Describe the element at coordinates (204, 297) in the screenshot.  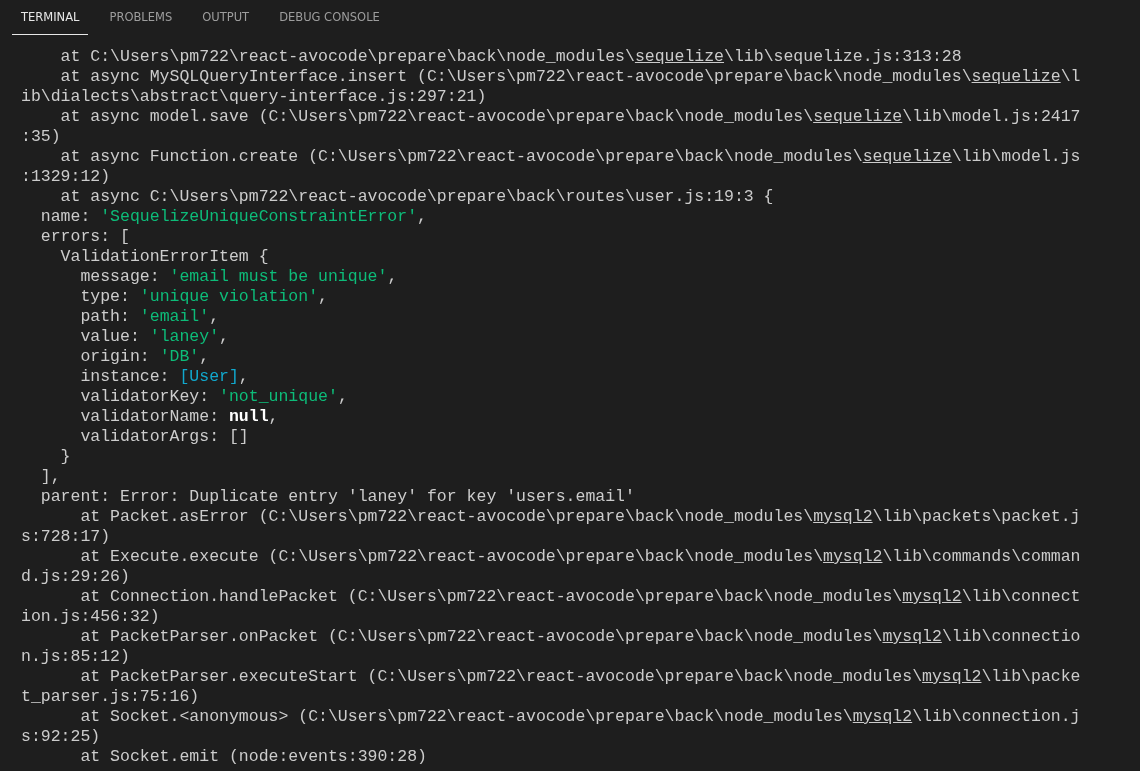
I see `terminal-line: type: 'unique violation',` at that location.